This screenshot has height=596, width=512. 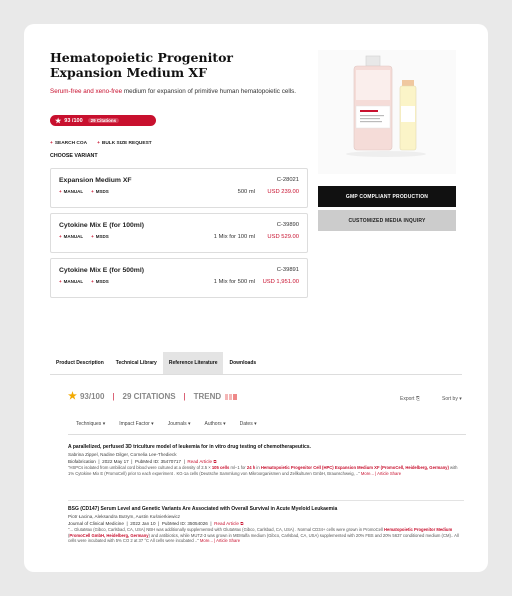 I want to click on export-button: Export ⎘, so click(x=410, y=399).